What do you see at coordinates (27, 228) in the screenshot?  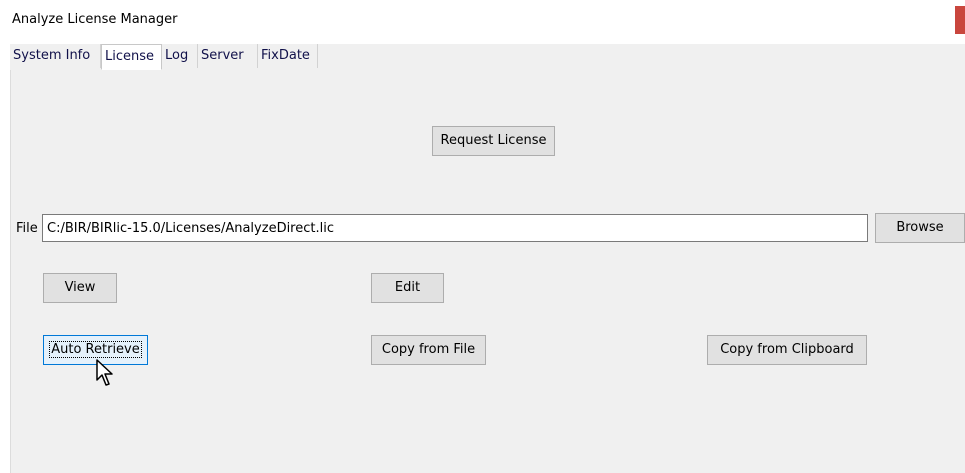 I see `file-label: File` at bounding box center [27, 228].